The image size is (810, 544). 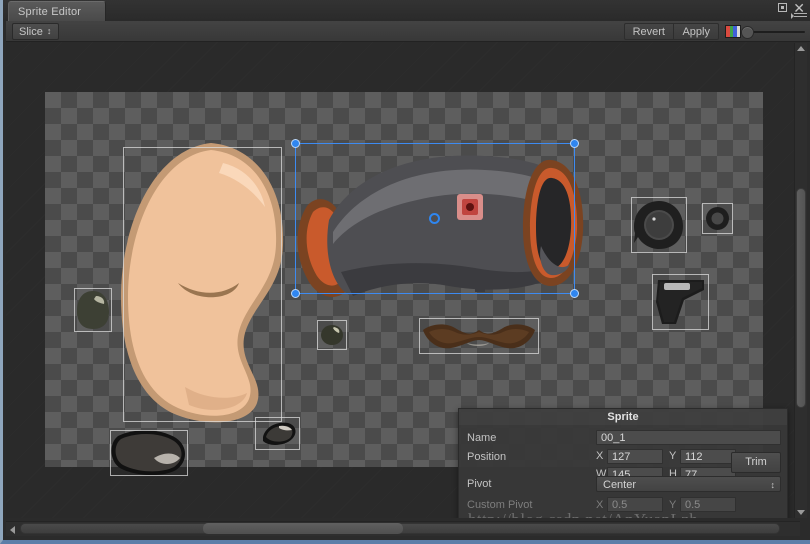 I want to click on slice-box-olive-left, so click(x=93, y=310).